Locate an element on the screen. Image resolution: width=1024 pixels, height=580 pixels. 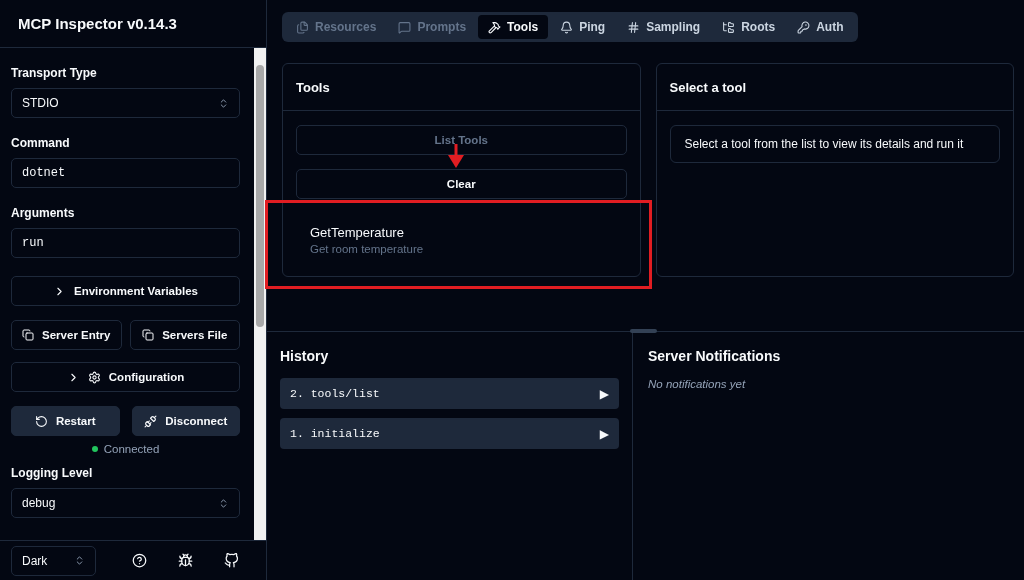
field-label: Arguments is located at coordinates (43, 213).